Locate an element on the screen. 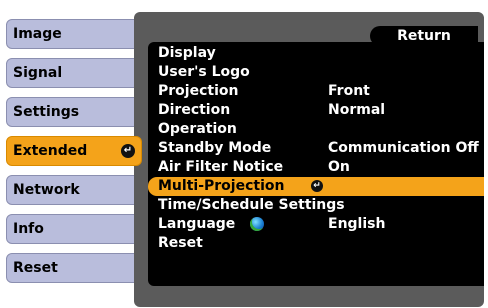  sidebar-item-label: Signal is located at coordinates (38, 73).